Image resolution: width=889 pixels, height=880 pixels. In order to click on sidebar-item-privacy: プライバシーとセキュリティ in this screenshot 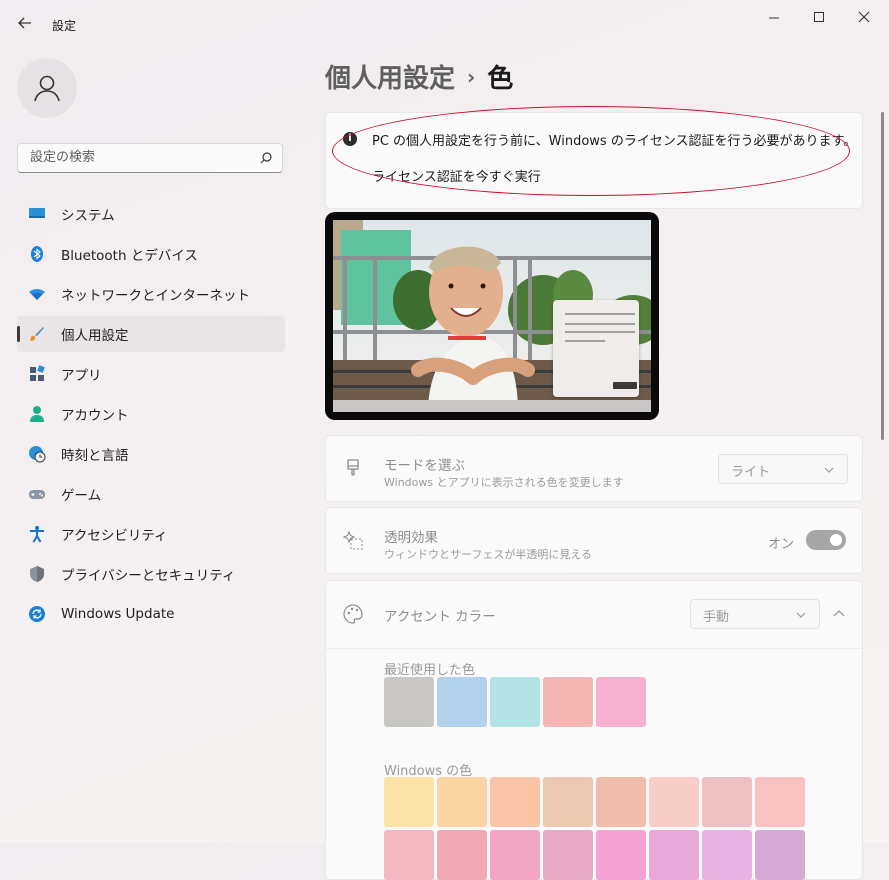, I will do `click(151, 574)`.